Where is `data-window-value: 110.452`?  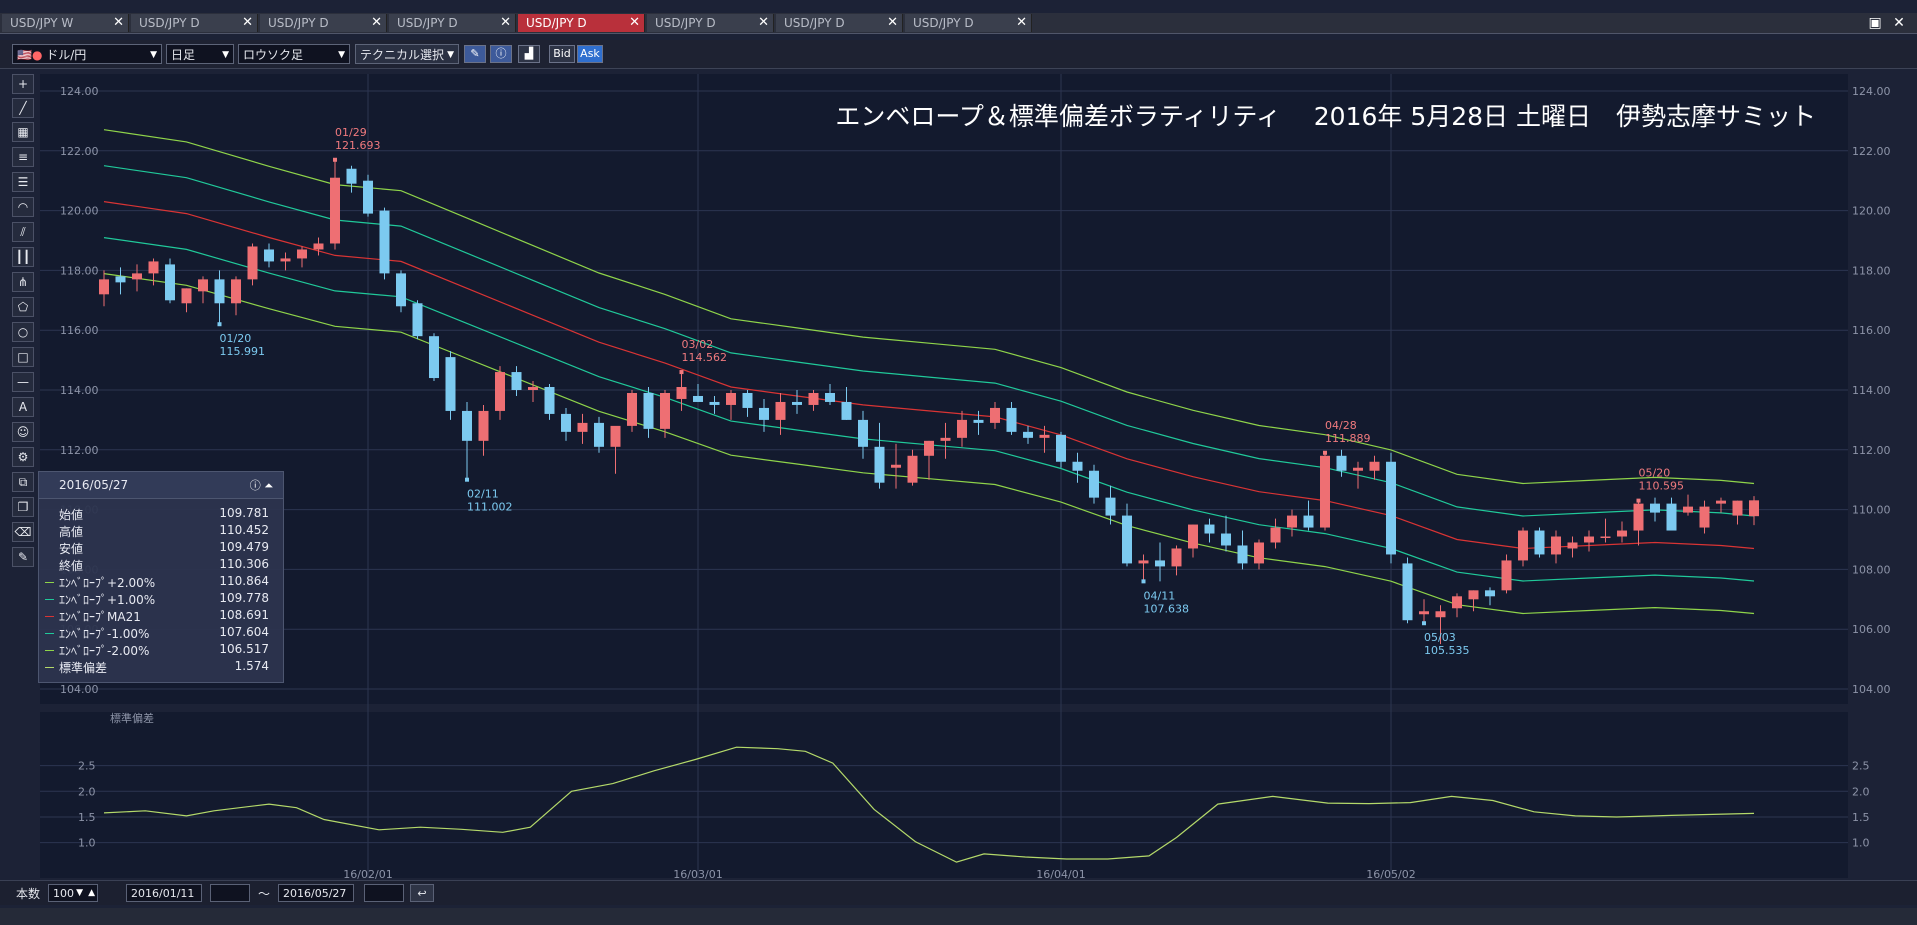 data-window-value: 110.452 is located at coordinates (244, 530).